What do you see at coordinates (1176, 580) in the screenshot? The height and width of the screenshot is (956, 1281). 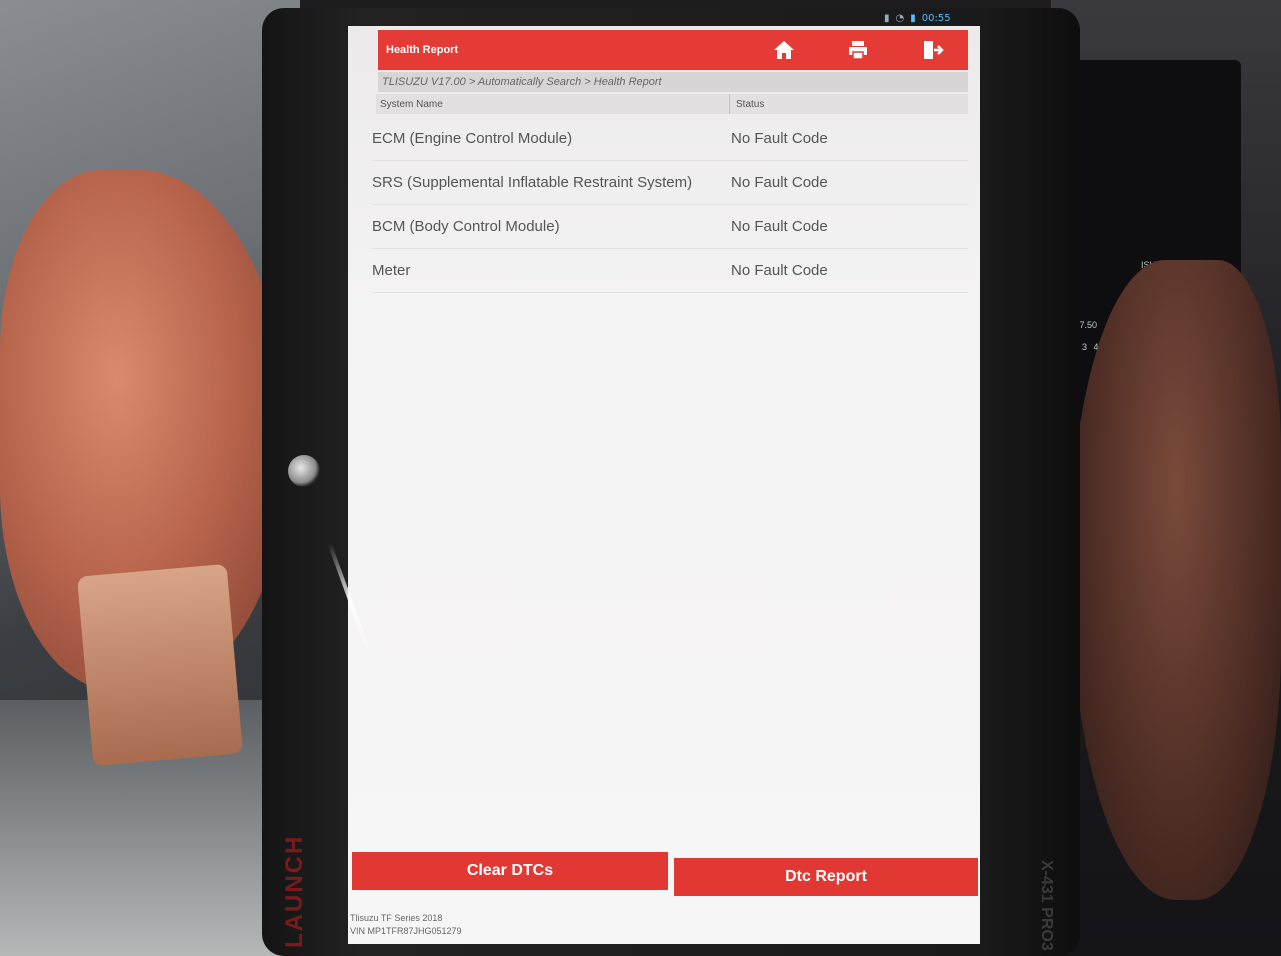 I see `right-hand` at bounding box center [1176, 580].